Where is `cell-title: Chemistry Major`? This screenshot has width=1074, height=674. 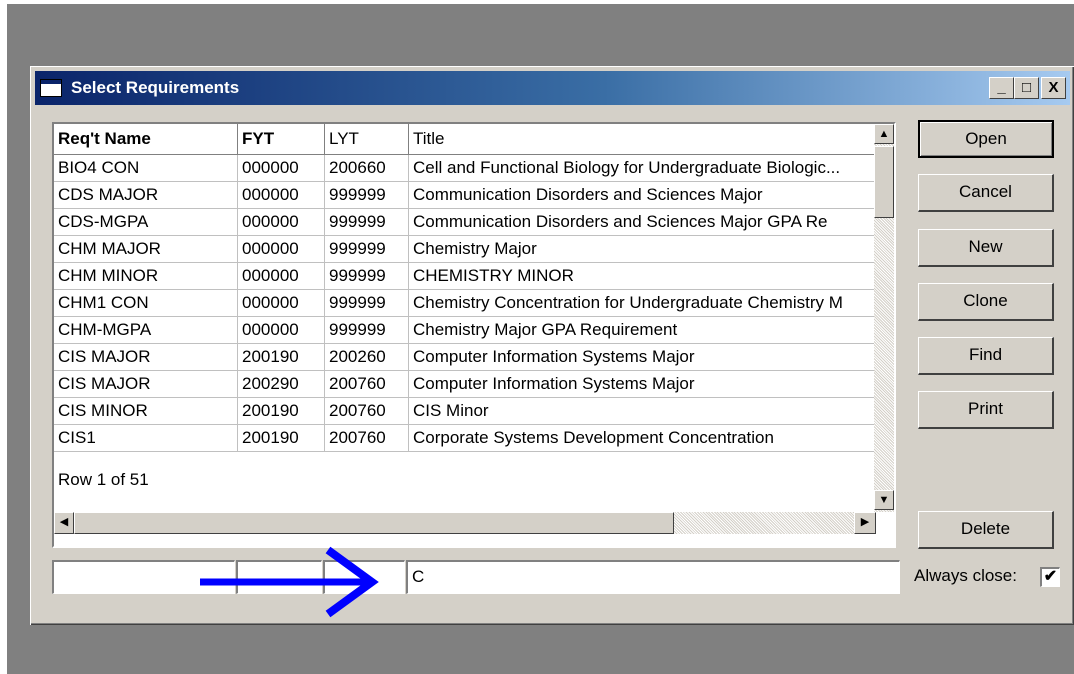
cell-title: Chemistry Major is located at coordinates (642, 249).